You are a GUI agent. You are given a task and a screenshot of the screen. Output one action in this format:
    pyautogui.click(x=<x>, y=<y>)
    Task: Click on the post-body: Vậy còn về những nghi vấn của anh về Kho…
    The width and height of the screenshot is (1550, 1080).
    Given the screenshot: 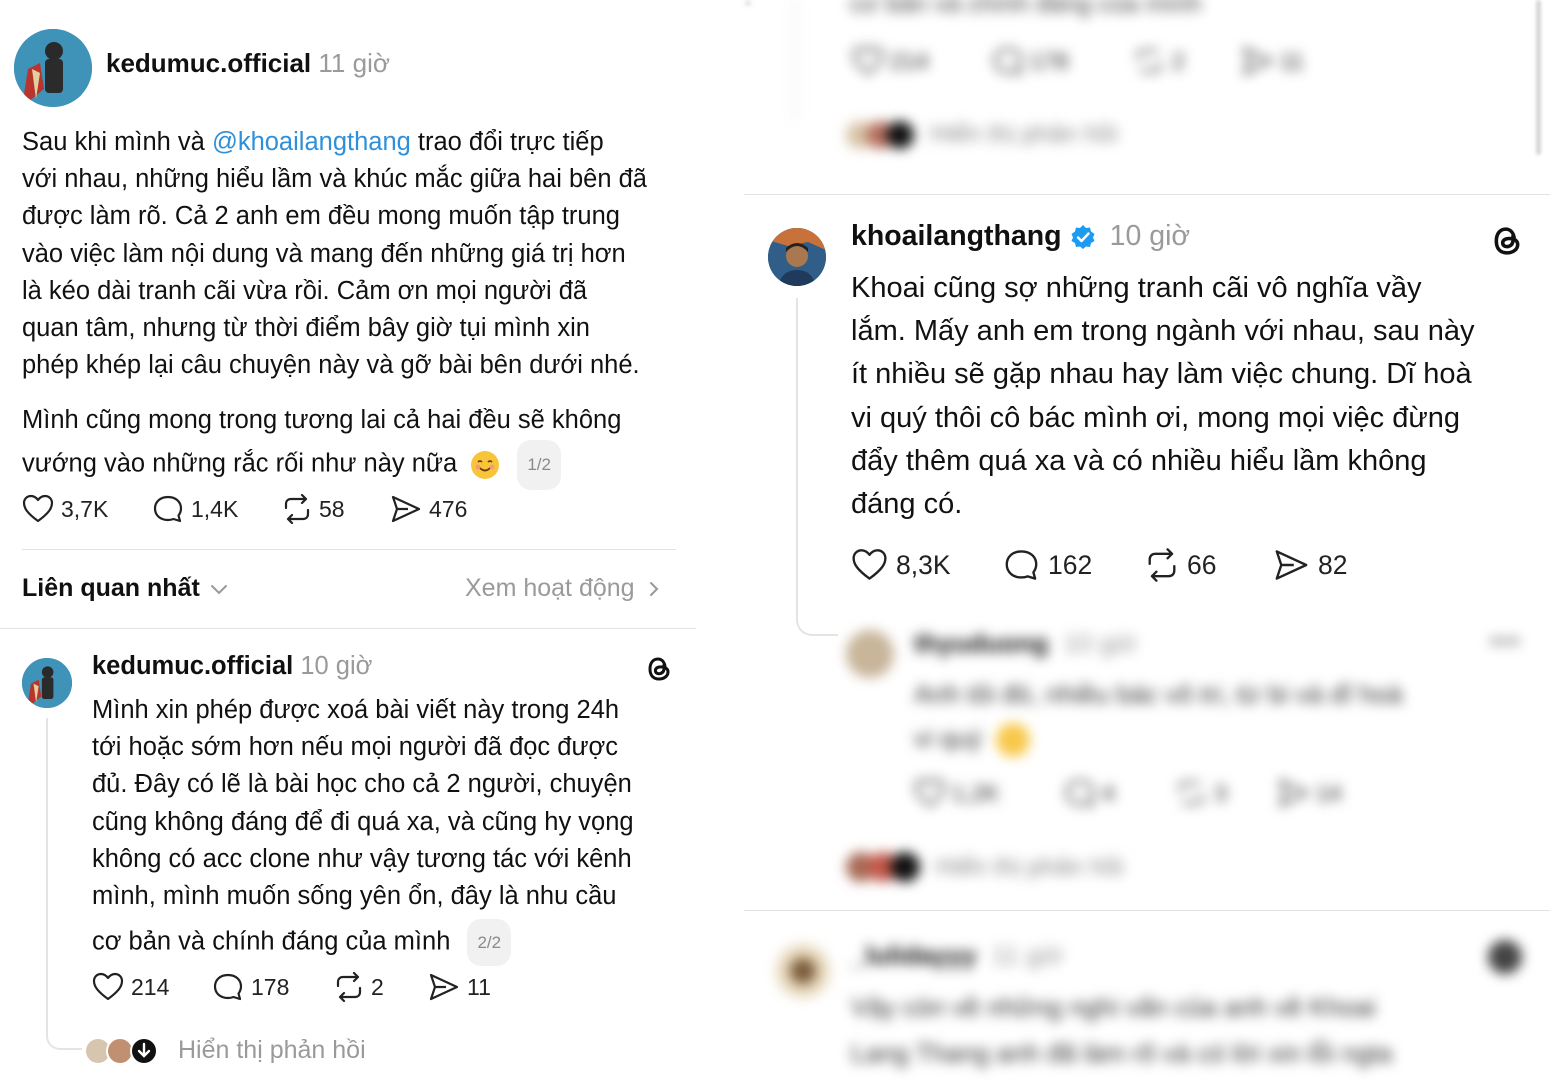 What is the action you would take?
    pyautogui.click(x=1121, y=1030)
    